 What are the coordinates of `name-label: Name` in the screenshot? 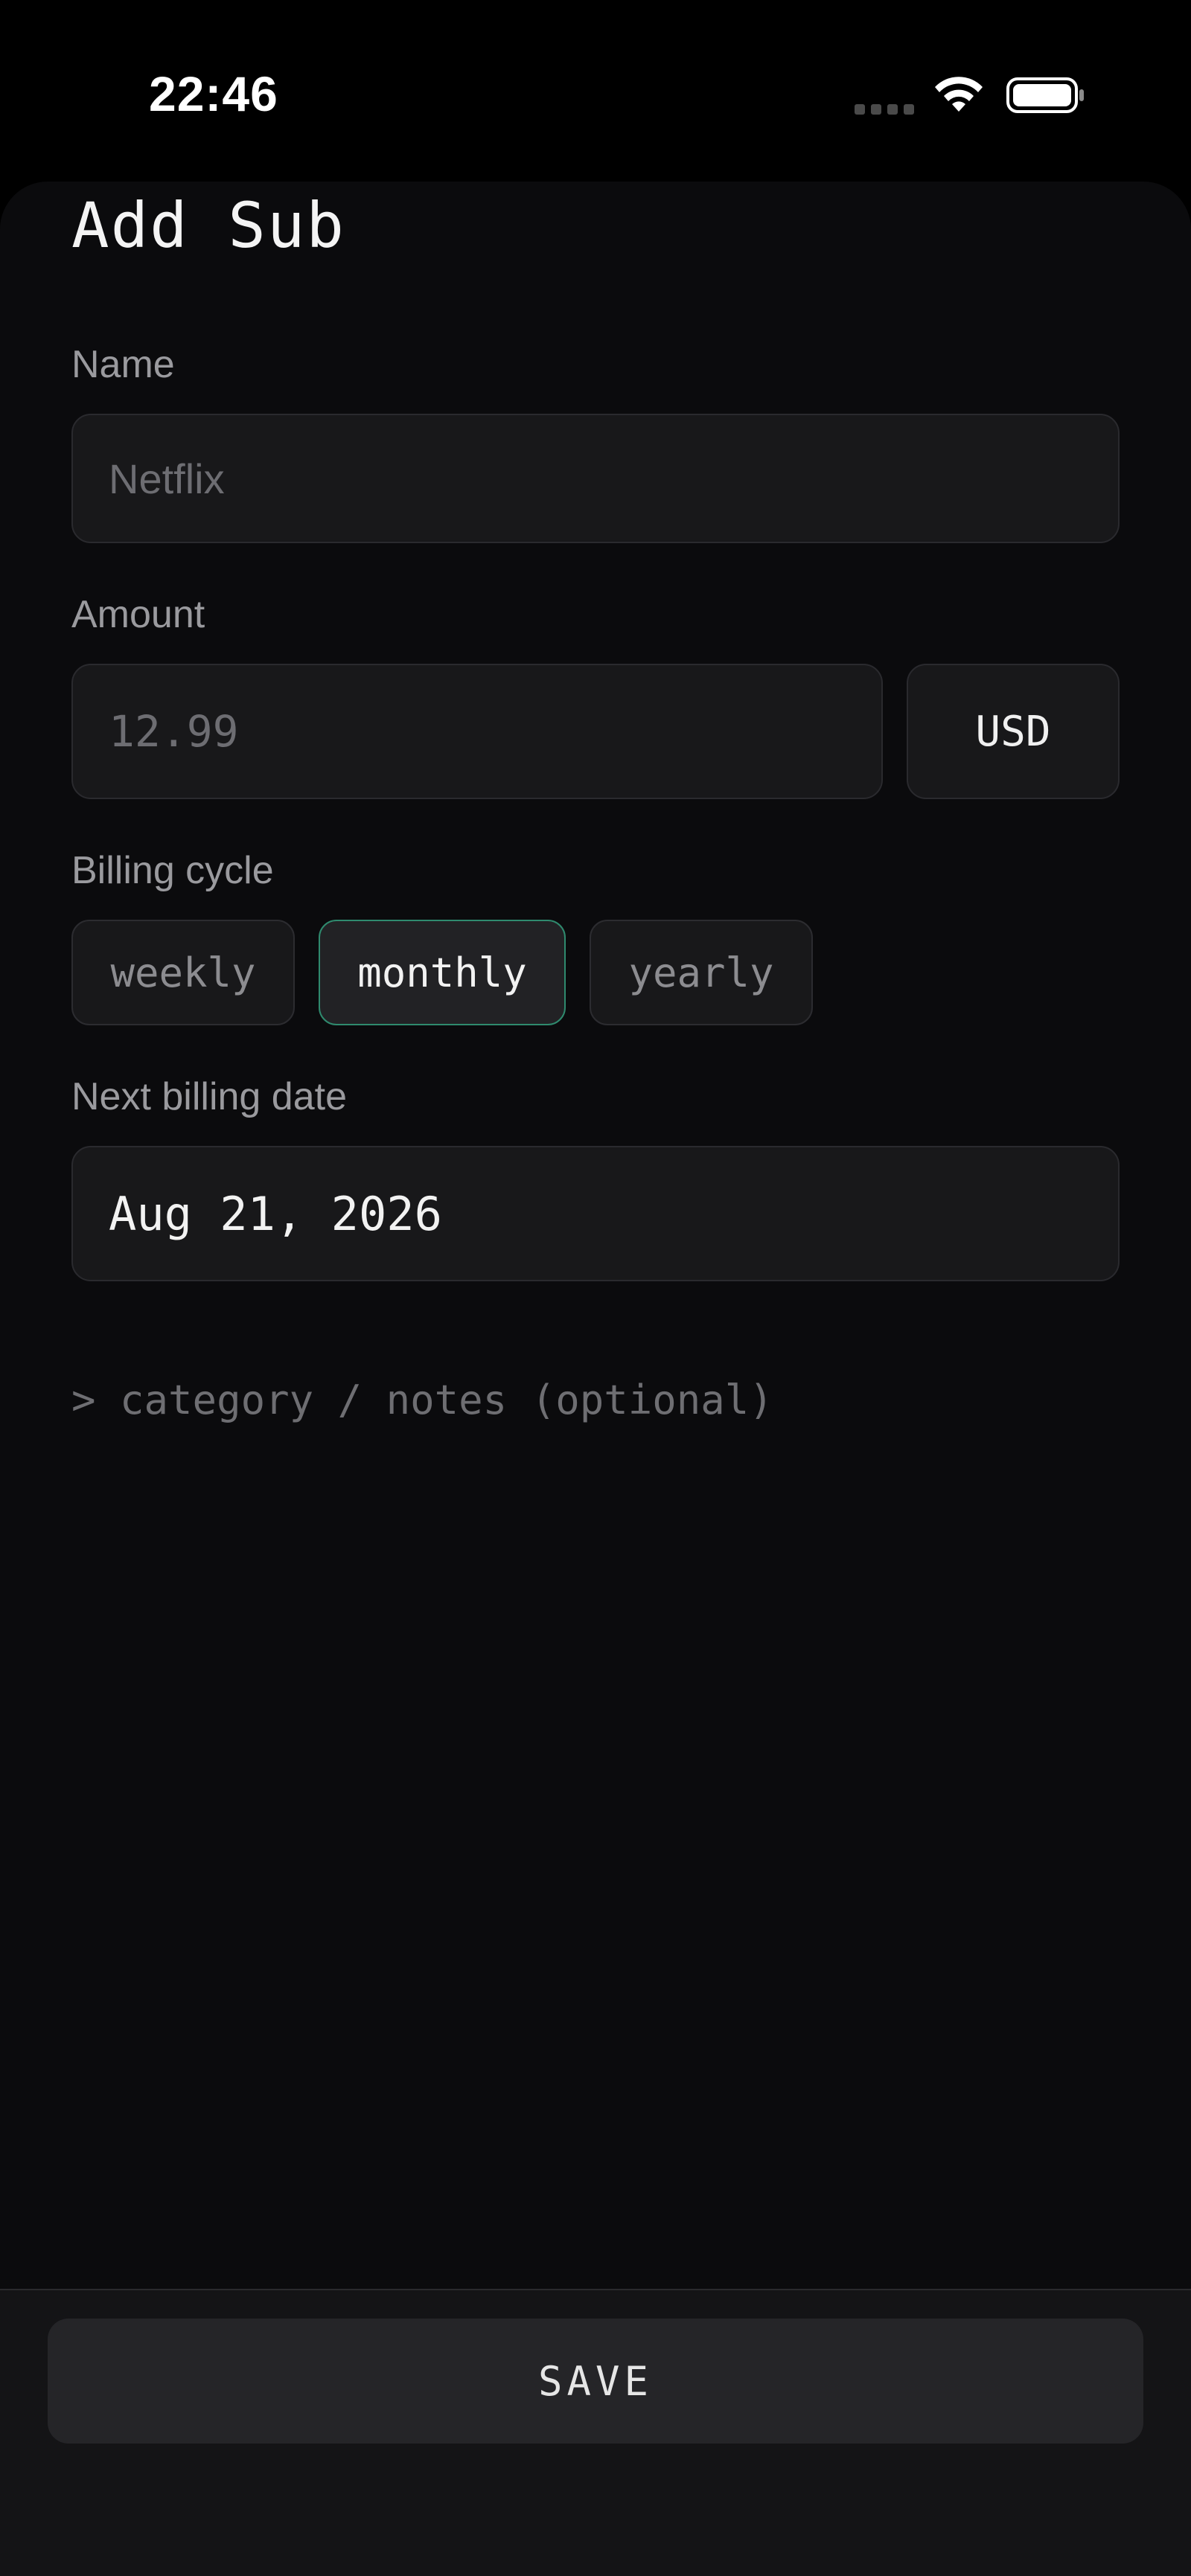 It's located at (123, 364).